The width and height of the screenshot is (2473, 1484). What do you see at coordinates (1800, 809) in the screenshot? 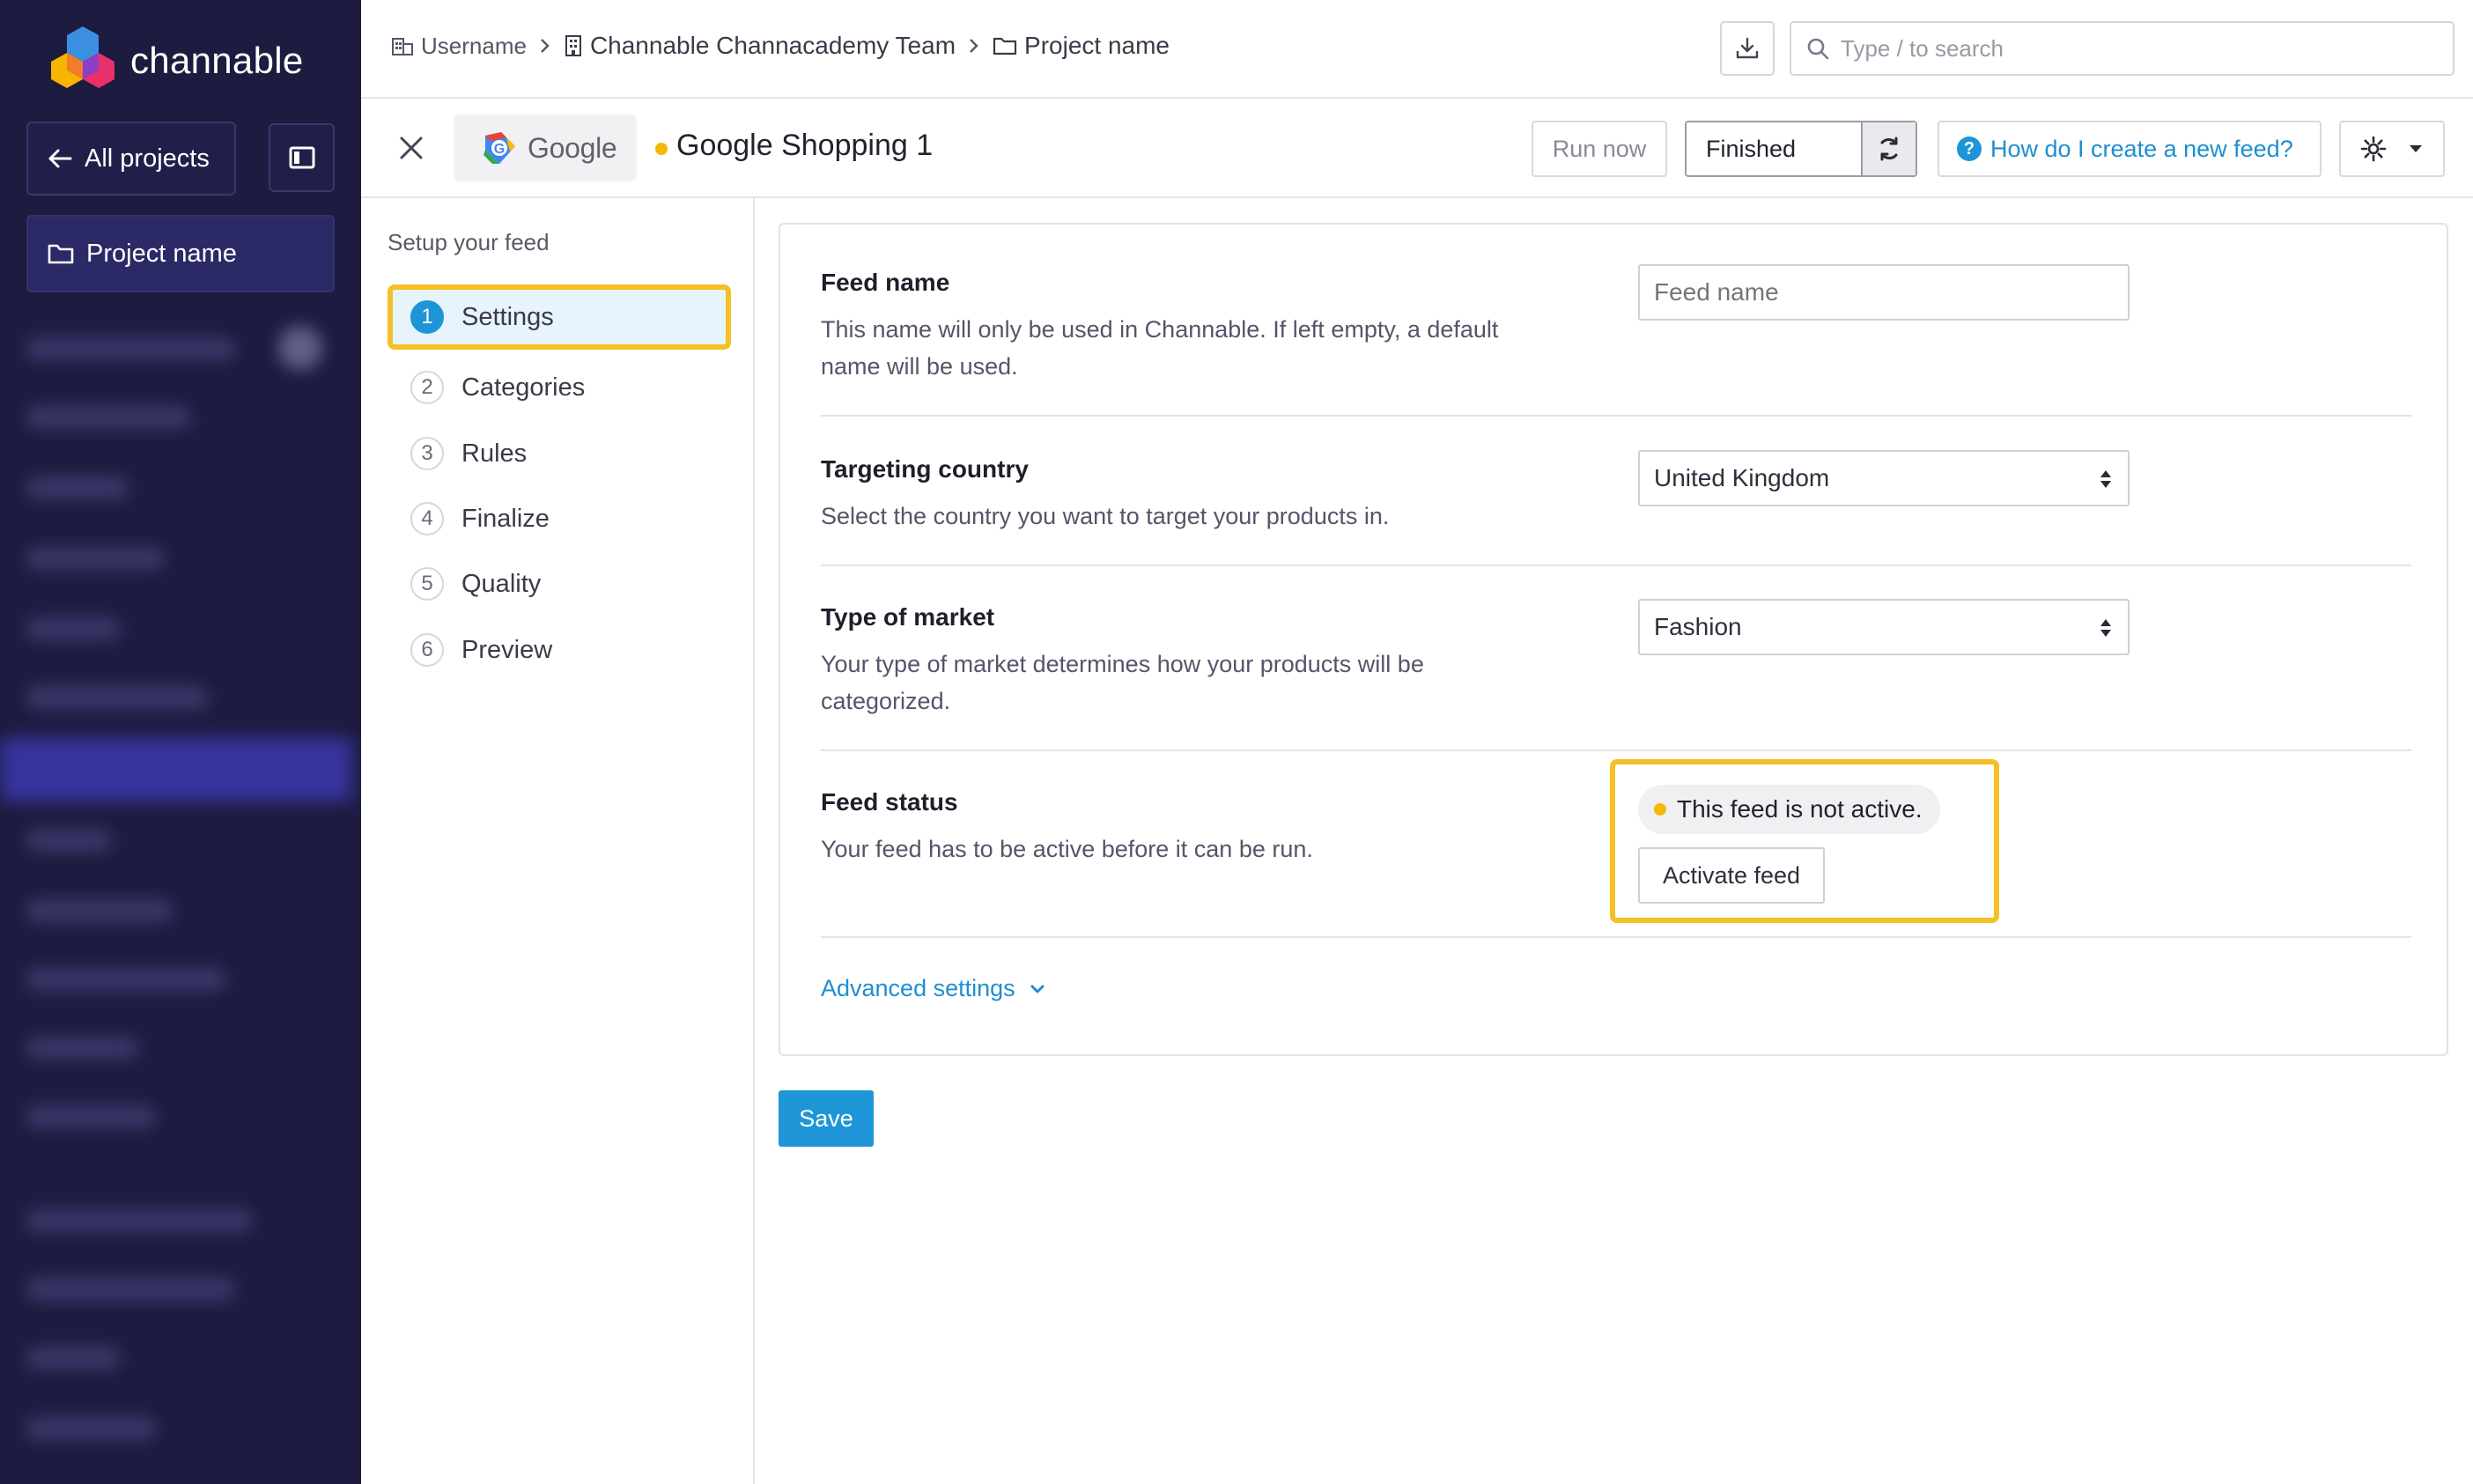
I see `feed-status-text: This feed is not active.` at bounding box center [1800, 809].